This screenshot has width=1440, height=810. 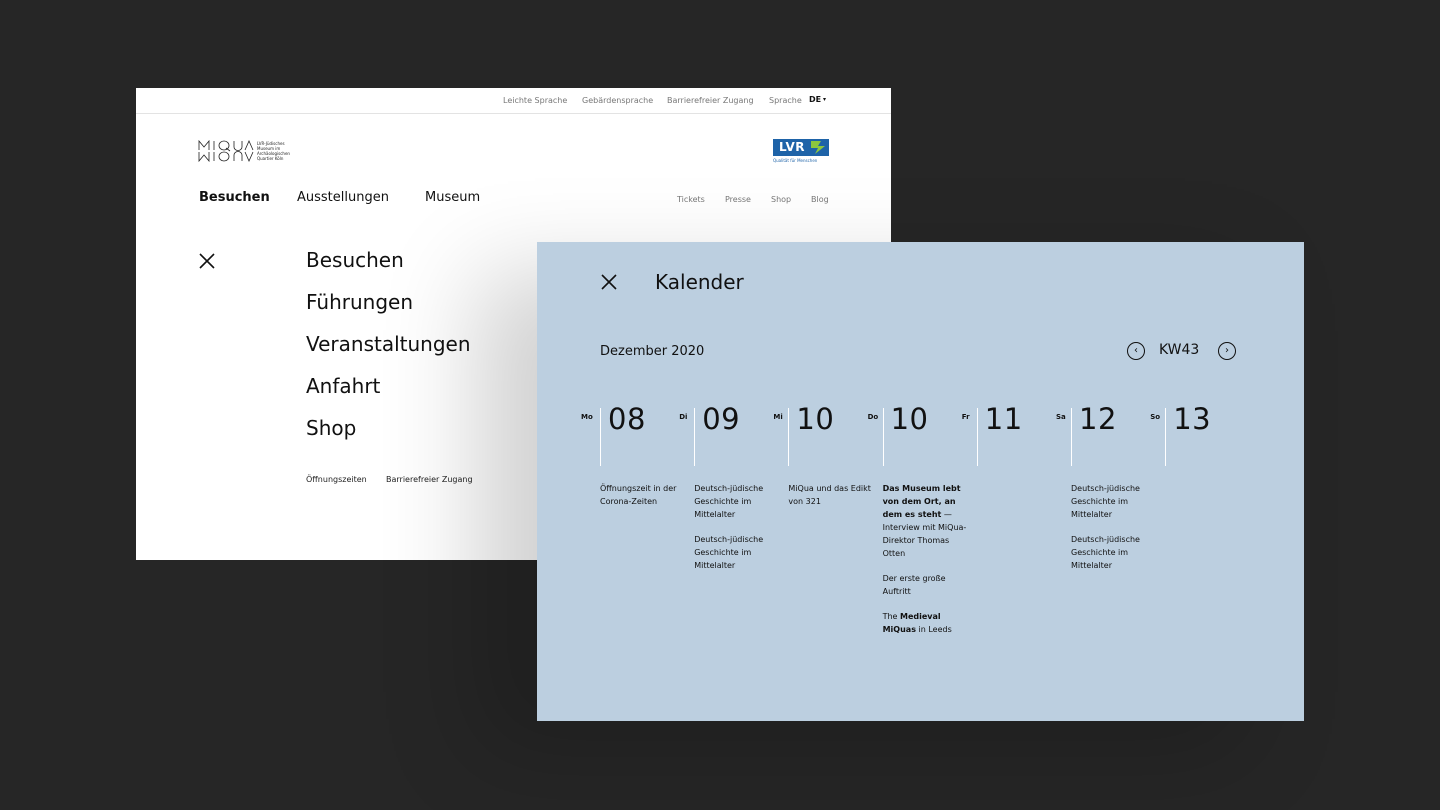 What do you see at coordinates (738, 199) in the screenshot?
I see `nav-presse: Presse` at bounding box center [738, 199].